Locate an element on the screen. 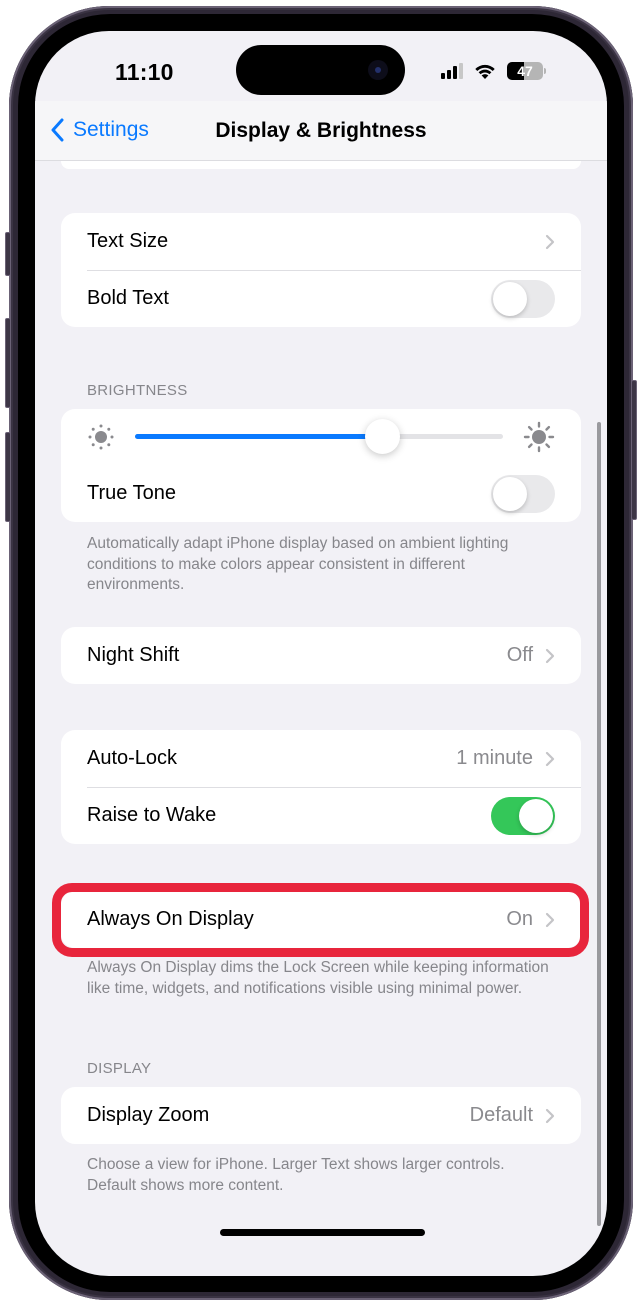 Image resolution: width=642 pixels, height=1305 pixels. night-shift-row: Night Shift Off is located at coordinates (321, 655).